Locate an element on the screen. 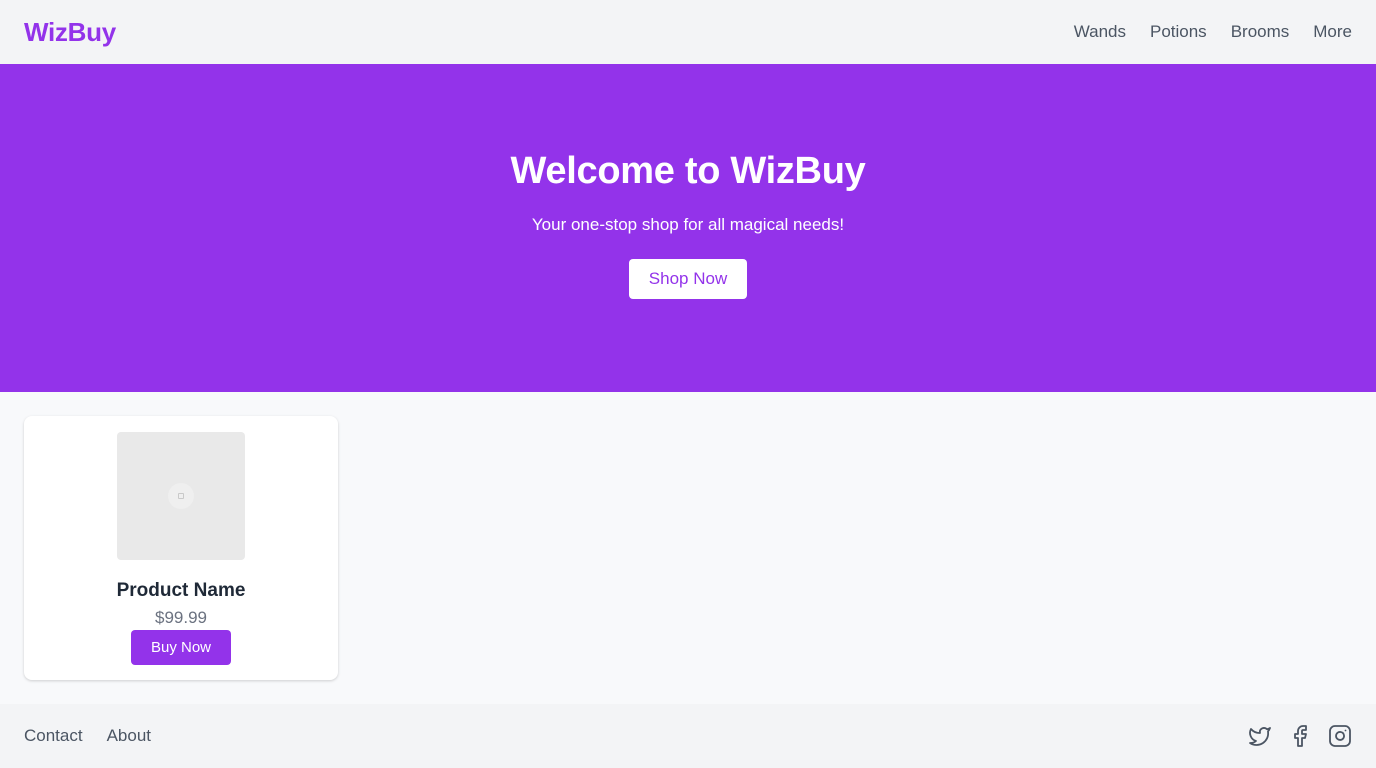  navbar: WizBuy Wands Potions Brooms More is located at coordinates (688, 32).